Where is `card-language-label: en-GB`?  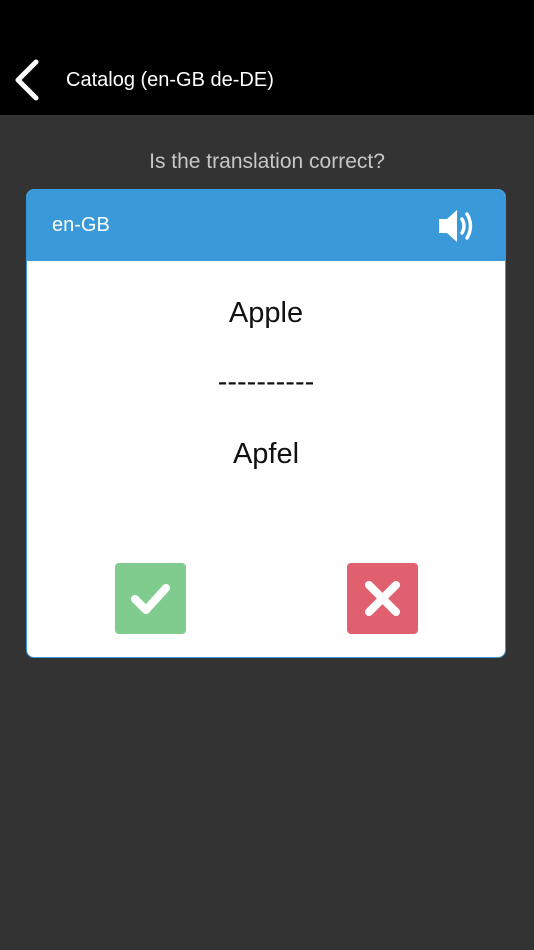
card-language-label: en-GB is located at coordinates (81, 225).